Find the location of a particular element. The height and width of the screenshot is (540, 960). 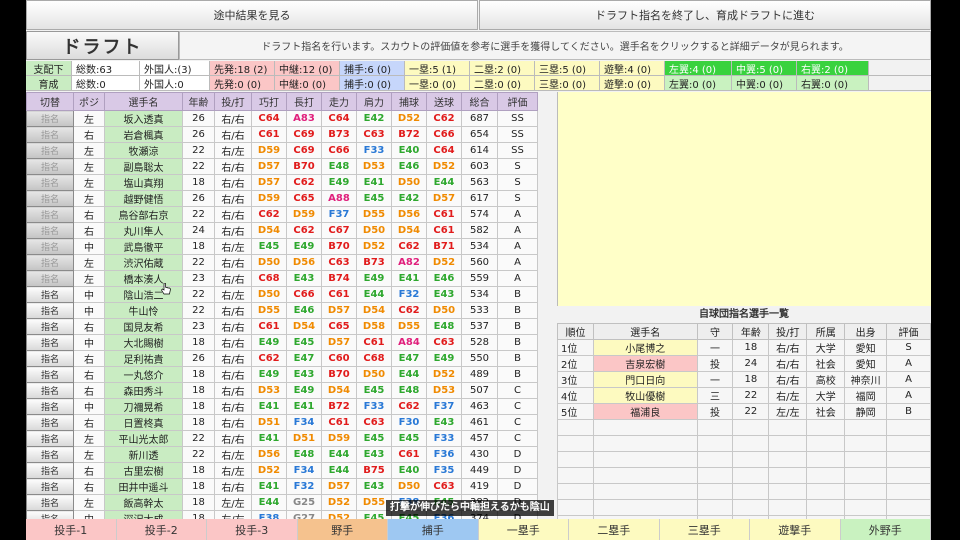

player-name-link: 田井中遥斗 is located at coordinates (143, 486).